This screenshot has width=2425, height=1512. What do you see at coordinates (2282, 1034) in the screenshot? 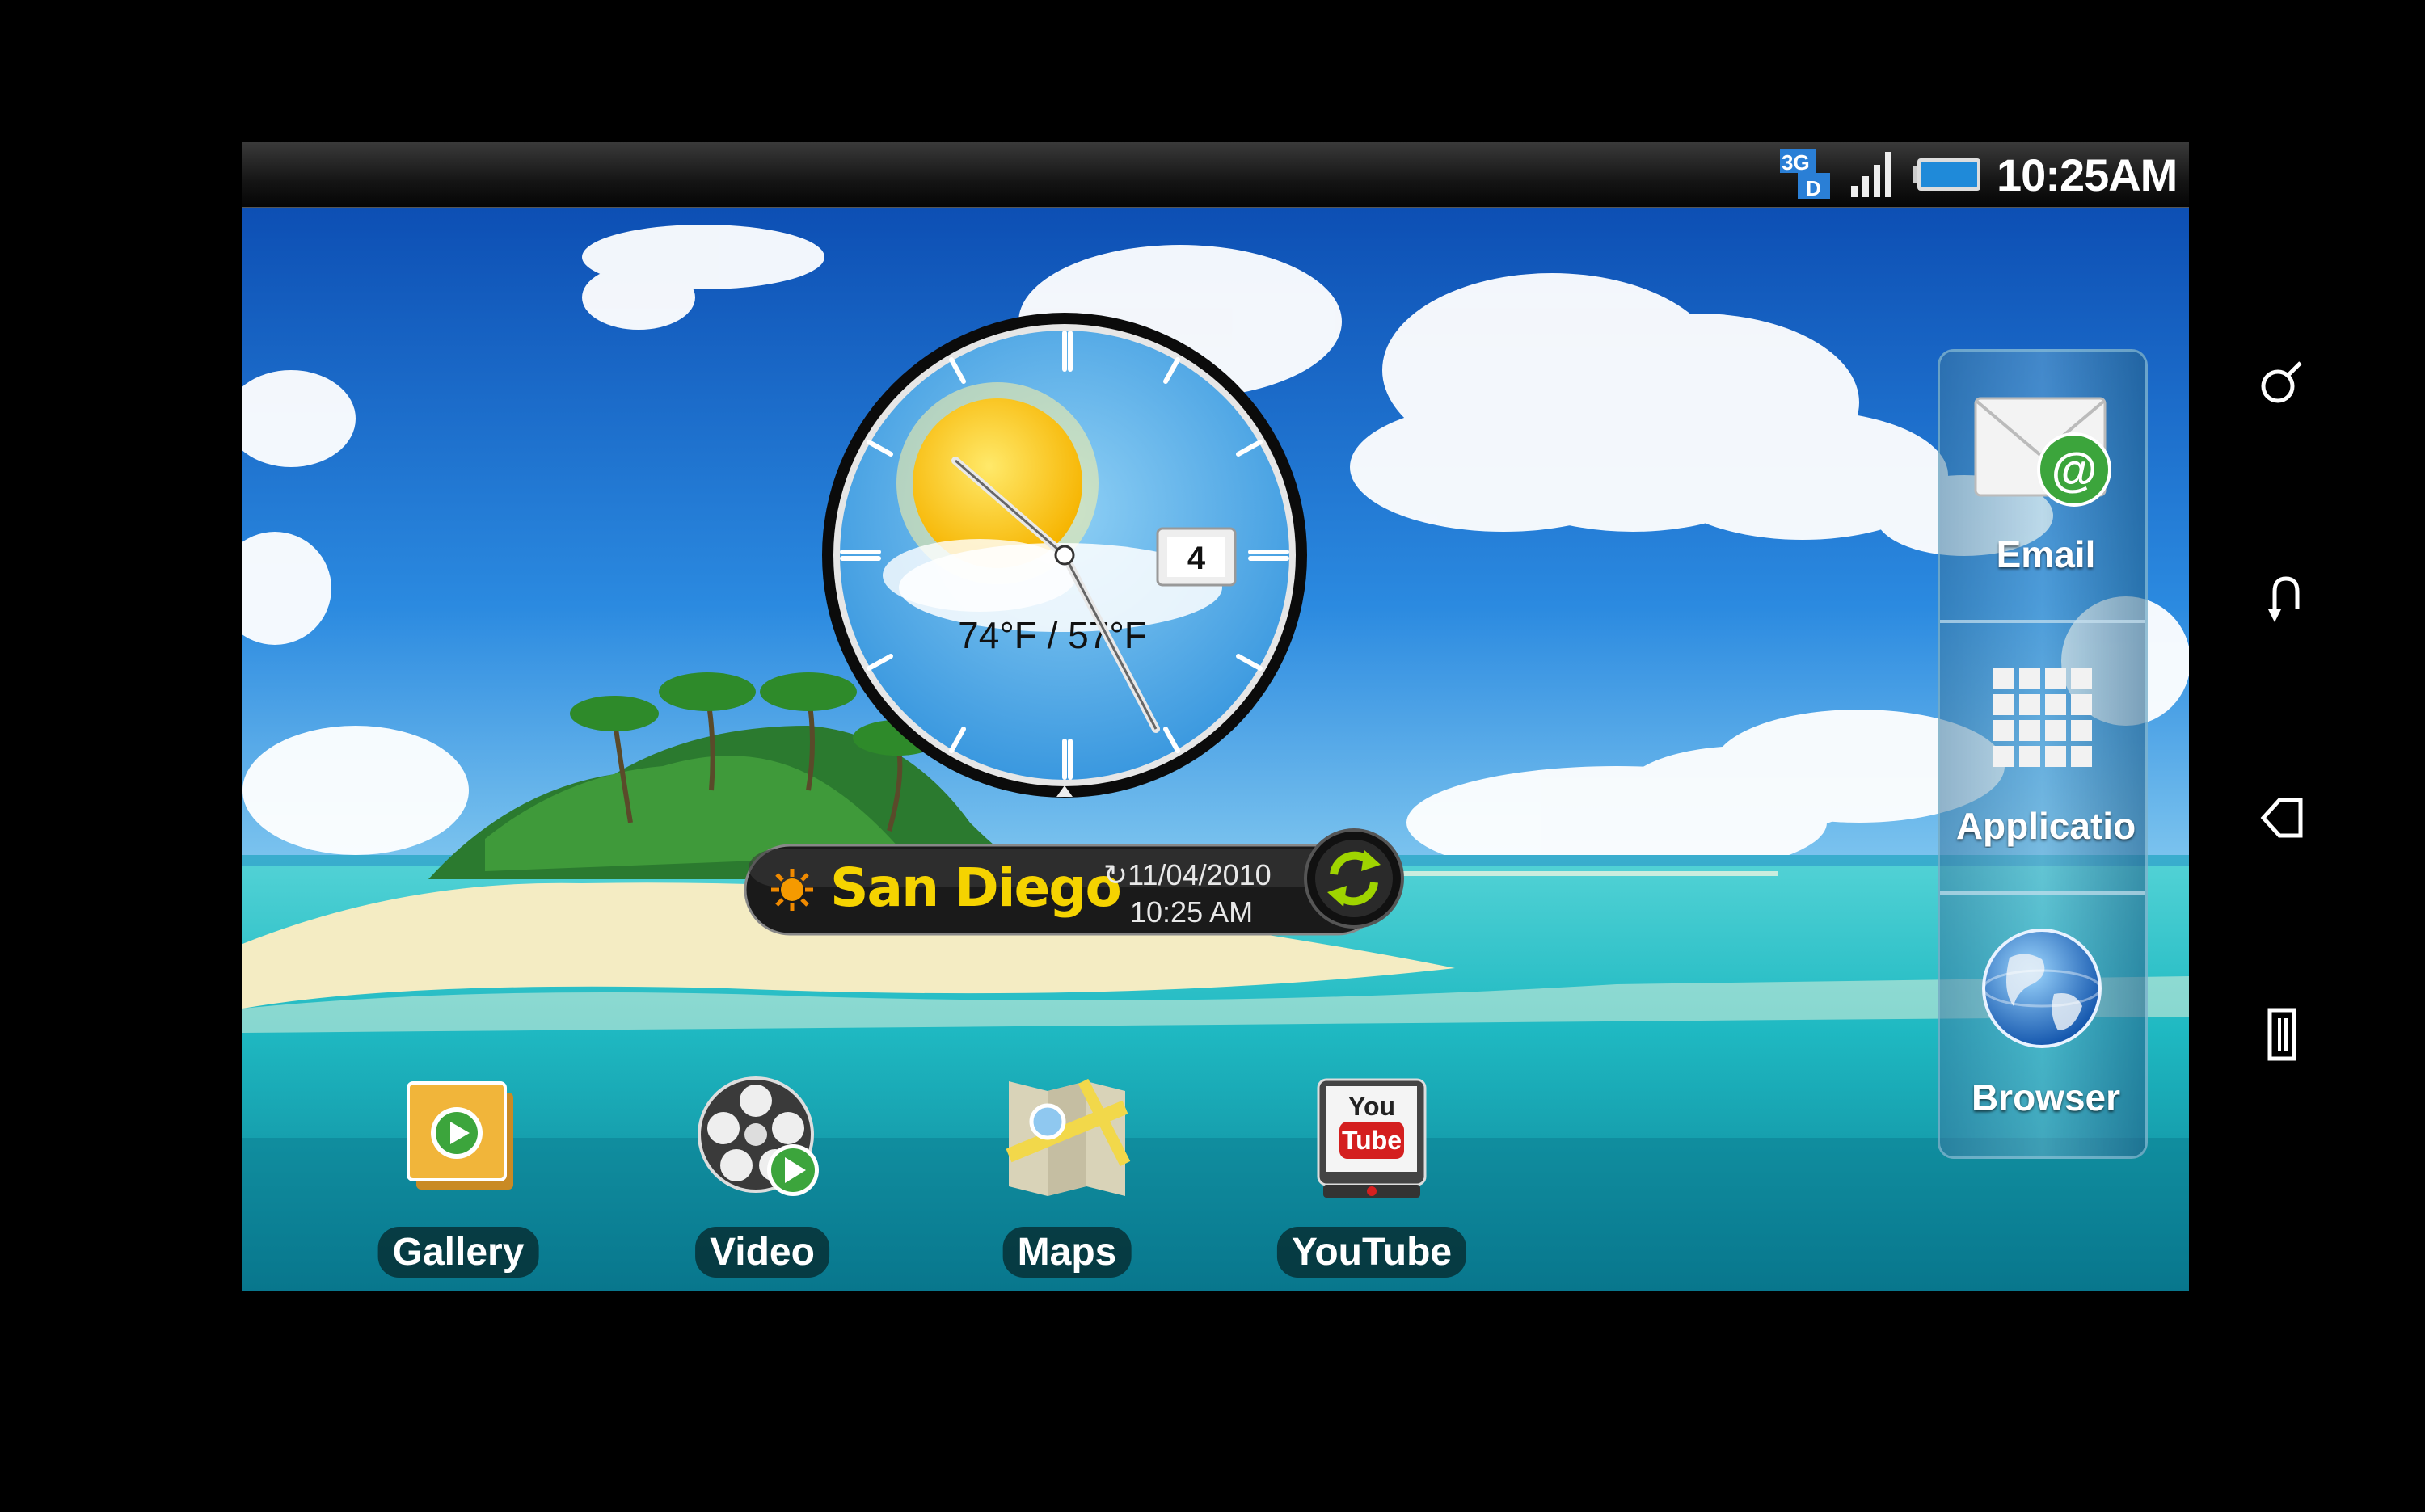
I see `menu-icon` at bounding box center [2282, 1034].